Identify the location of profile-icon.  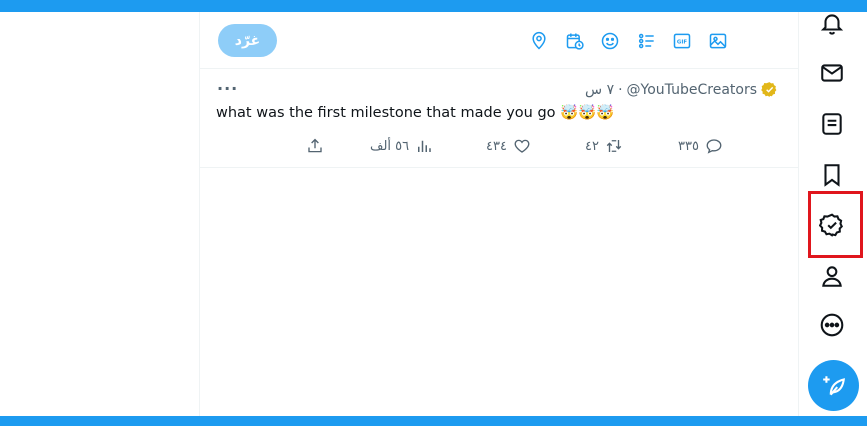
(832, 276).